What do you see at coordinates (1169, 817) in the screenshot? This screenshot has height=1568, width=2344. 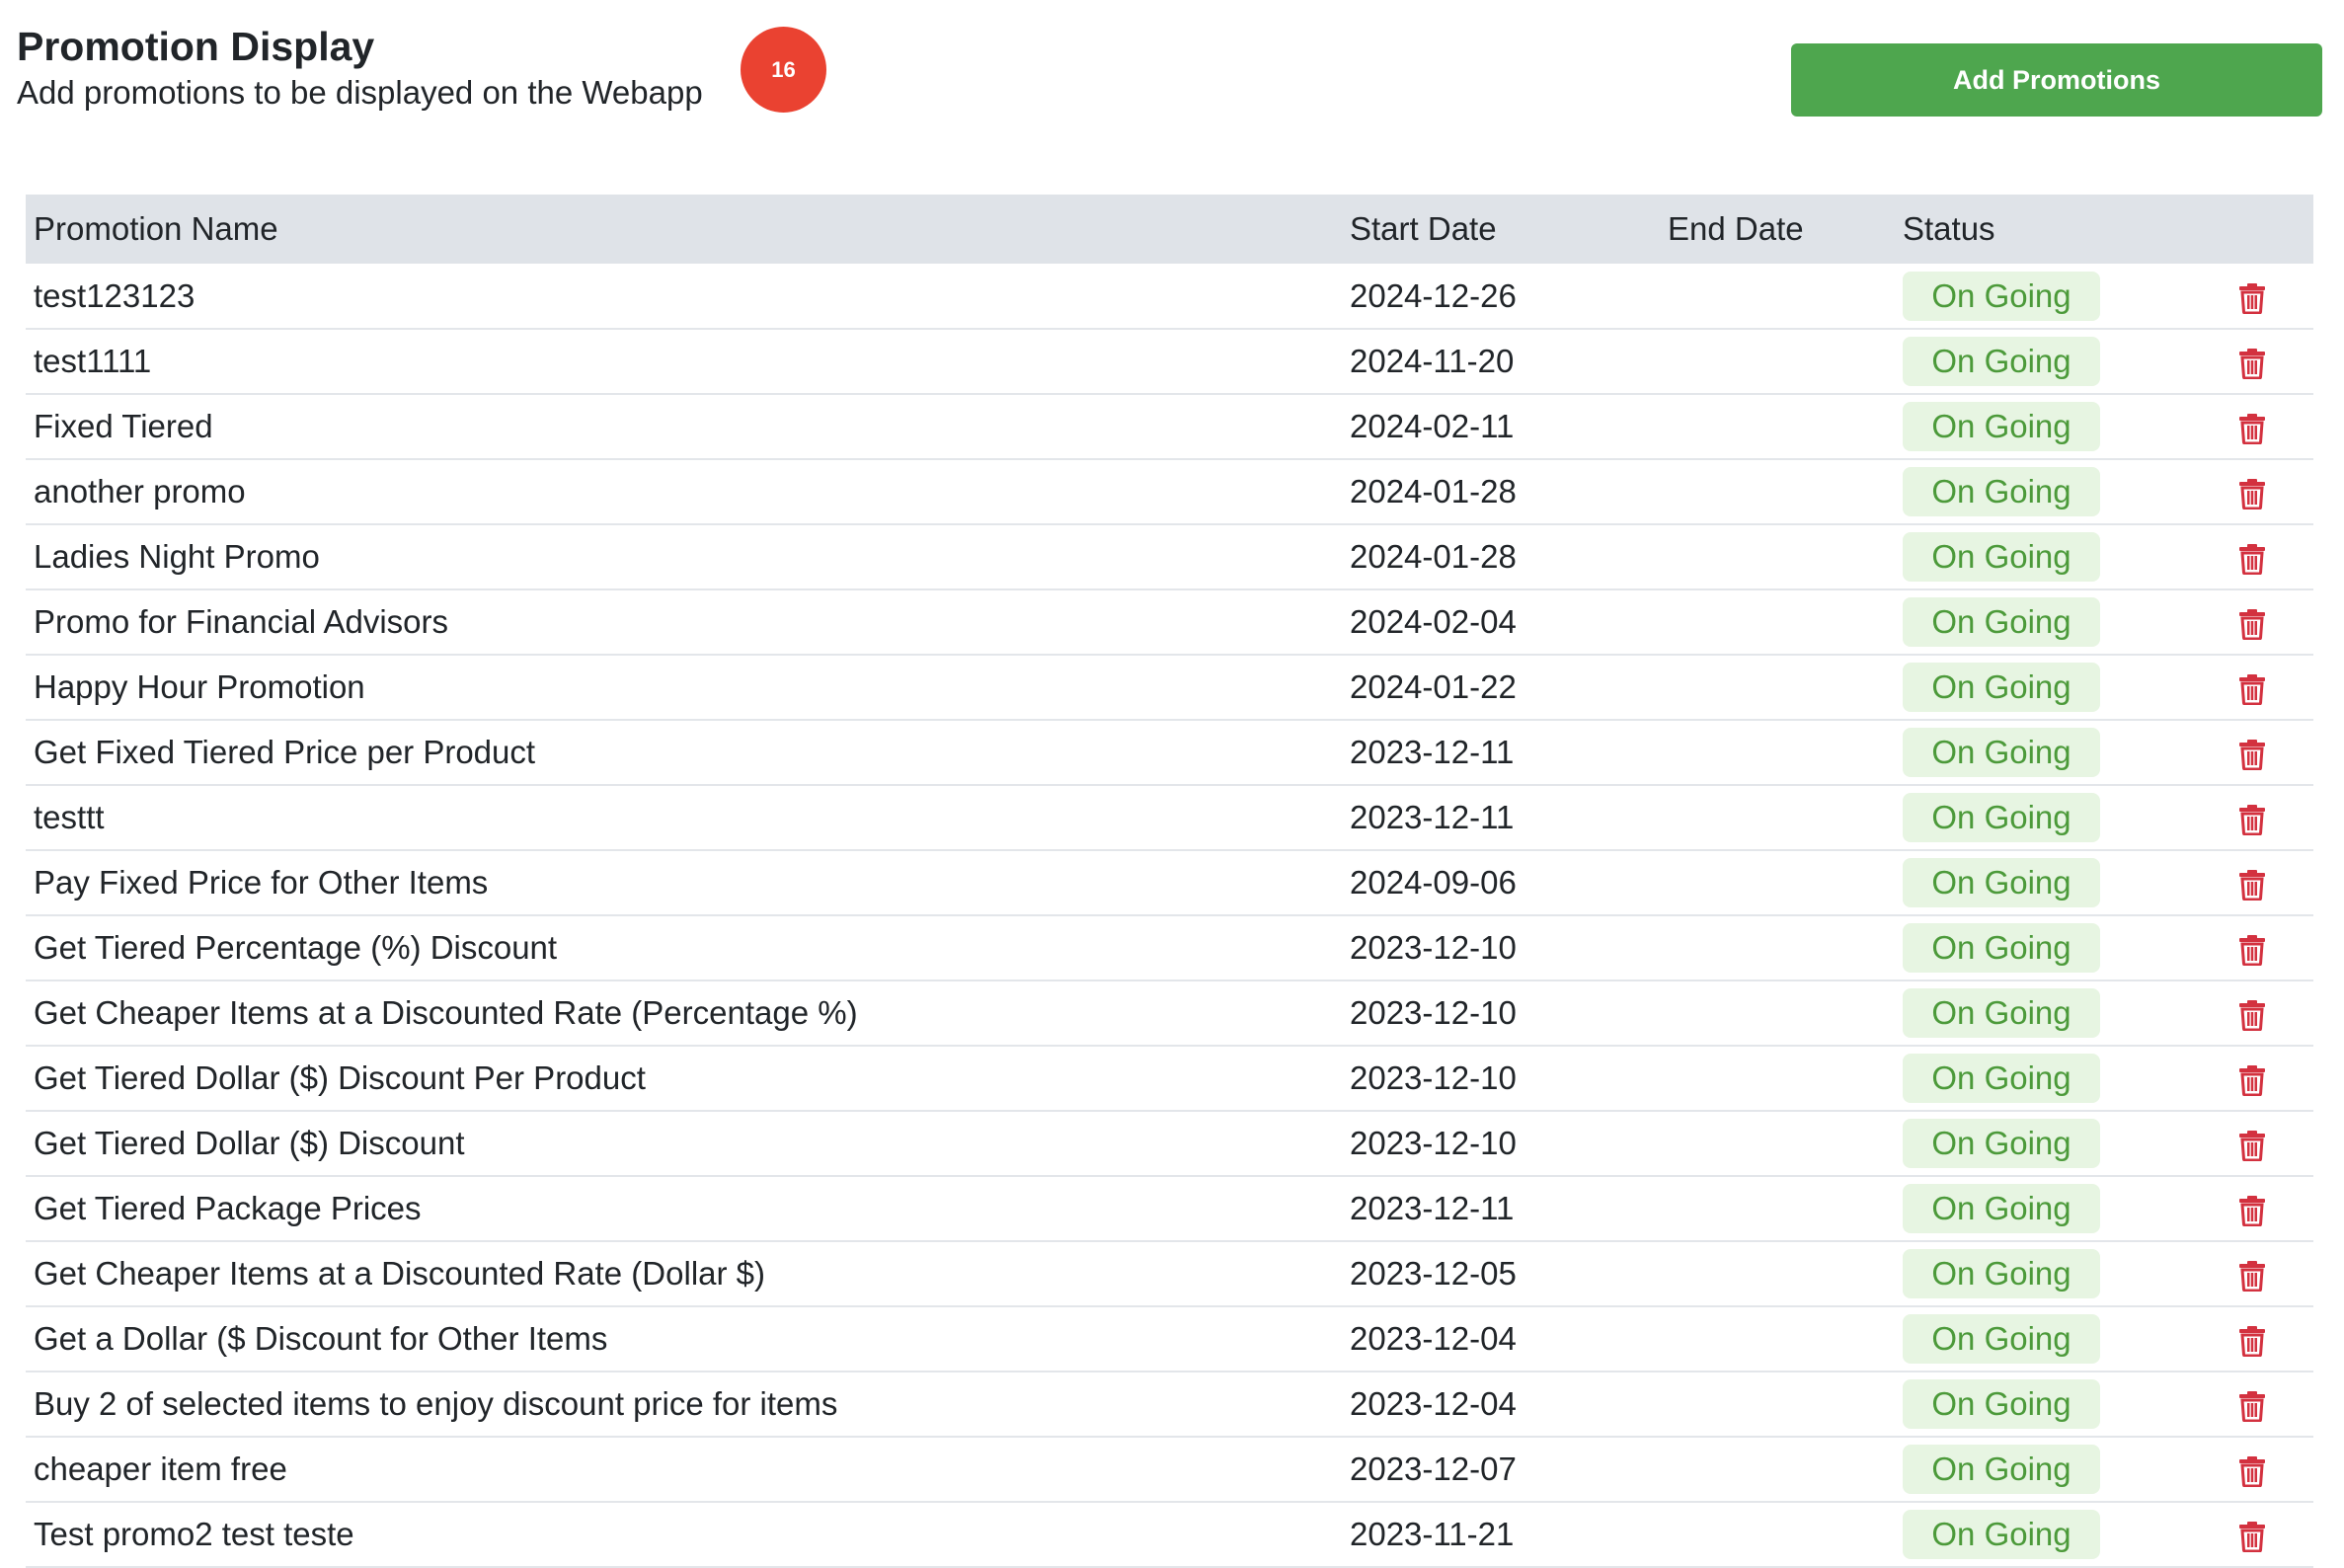 I see `table-row: testtt 2023-12-11 On Going` at bounding box center [1169, 817].